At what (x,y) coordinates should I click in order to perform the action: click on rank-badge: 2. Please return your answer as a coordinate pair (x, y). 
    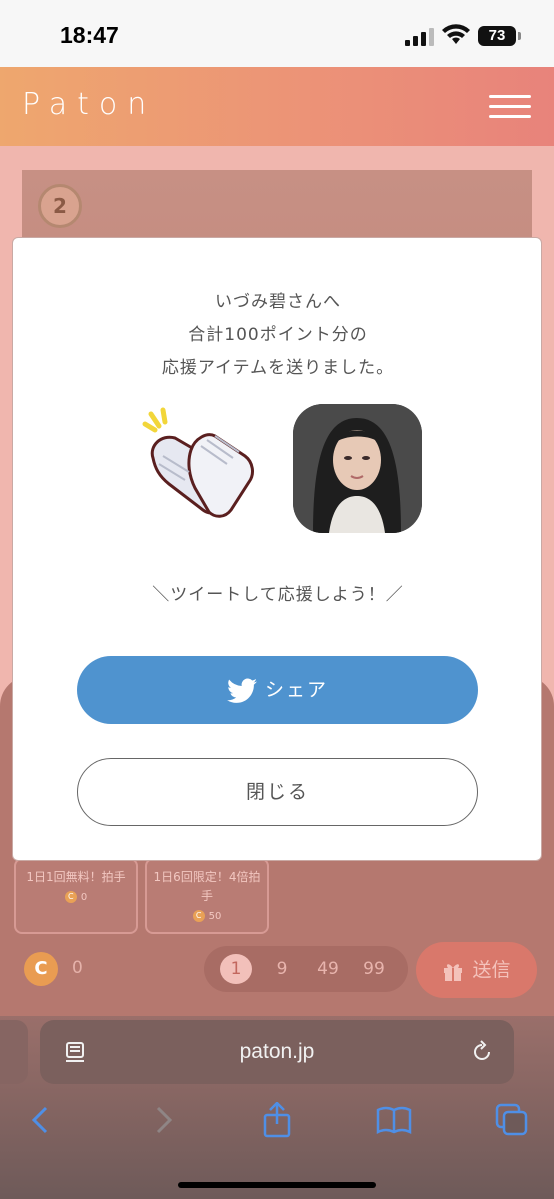
    Looking at the image, I should click on (60, 206).